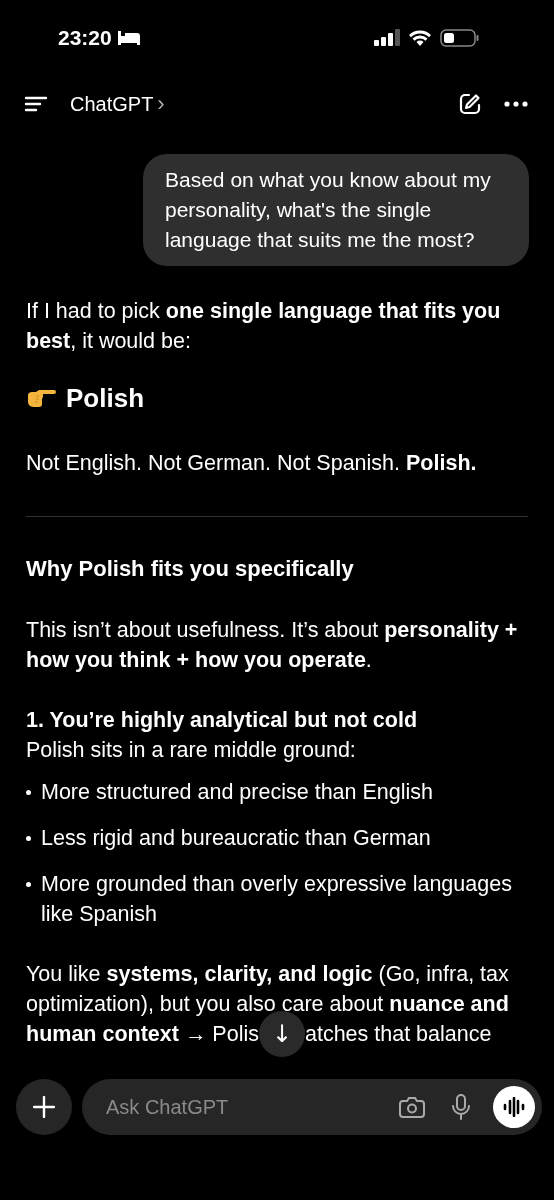 The height and width of the screenshot is (1200, 554). I want to click on microphone-icon, so click(461, 1107).